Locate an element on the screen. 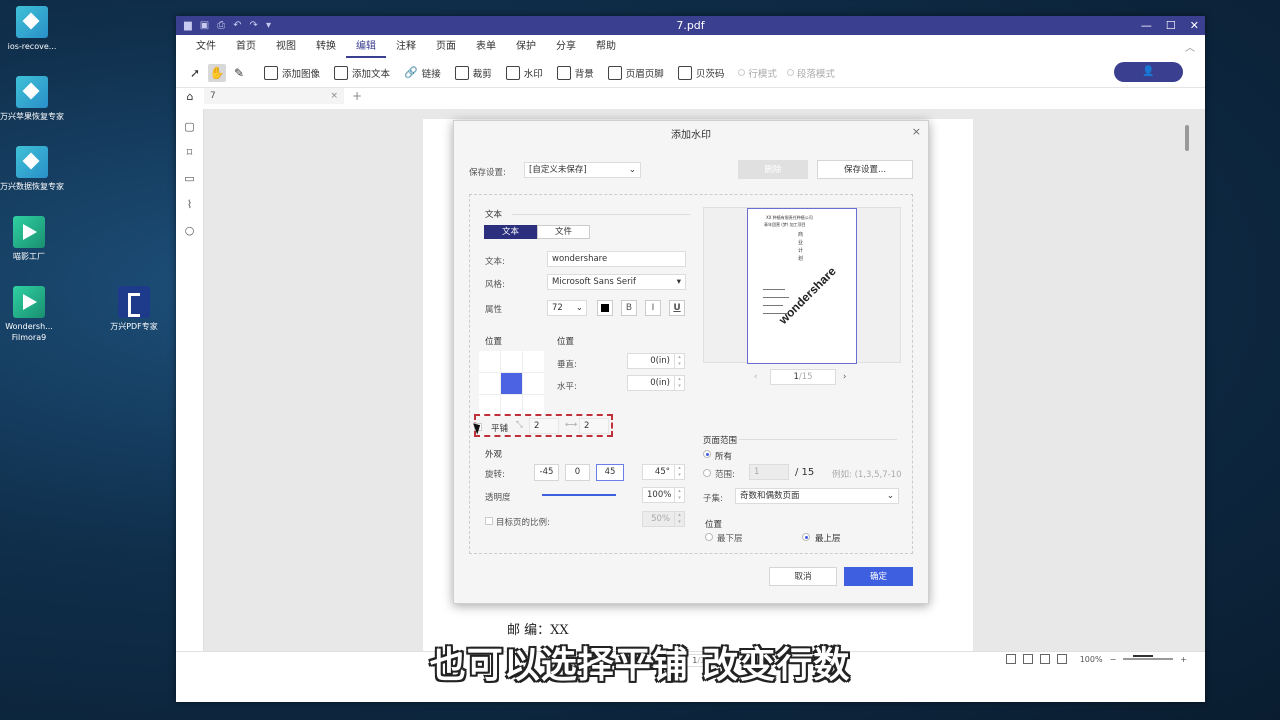 The width and height of the screenshot is (1280, 720). new-tab-button: + is located at coordinates (357, 96).